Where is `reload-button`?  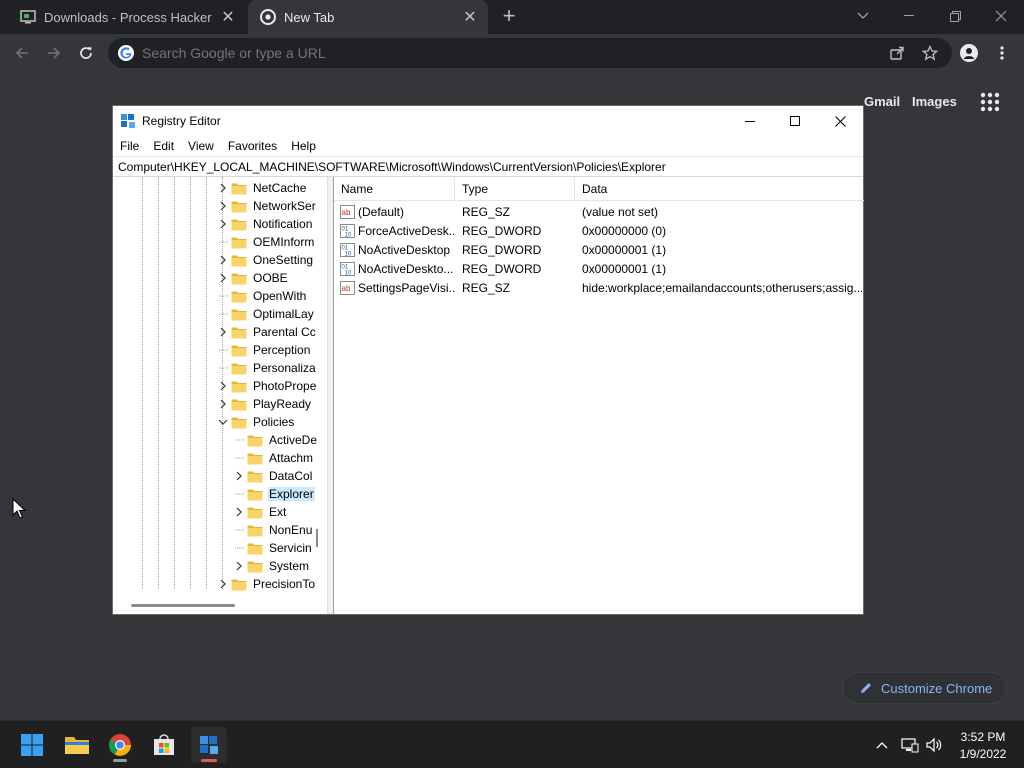 reload-button is located at coordinates (86, 53).